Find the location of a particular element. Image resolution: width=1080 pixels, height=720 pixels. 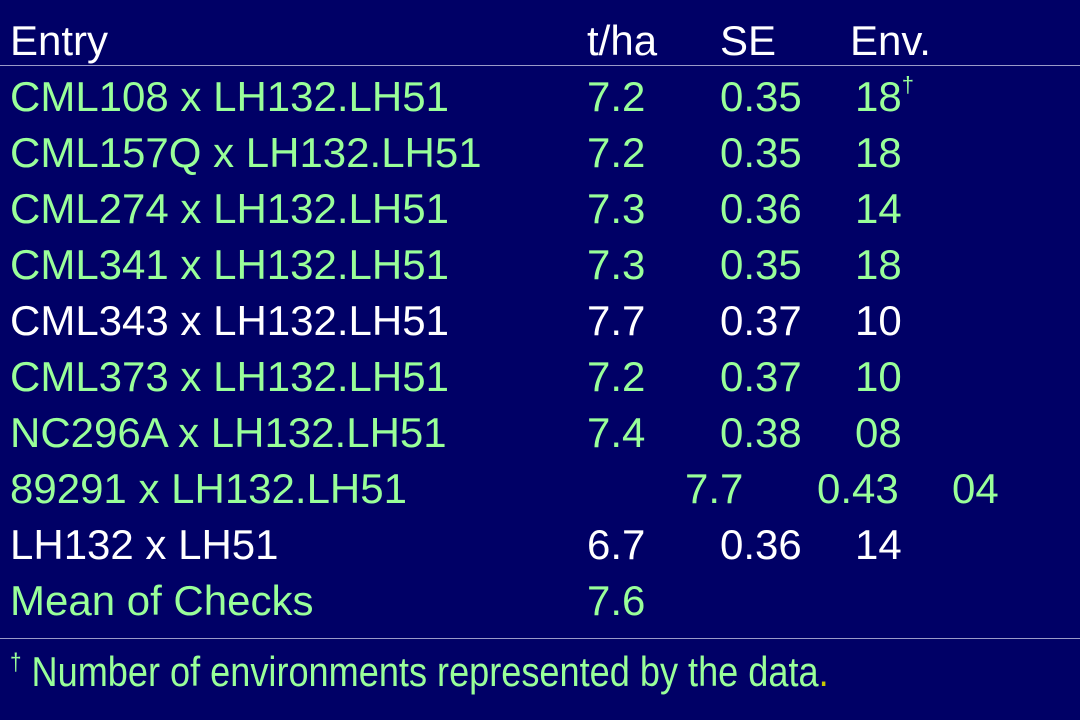

header-entry: Entry is located at coordinates (59, 40).